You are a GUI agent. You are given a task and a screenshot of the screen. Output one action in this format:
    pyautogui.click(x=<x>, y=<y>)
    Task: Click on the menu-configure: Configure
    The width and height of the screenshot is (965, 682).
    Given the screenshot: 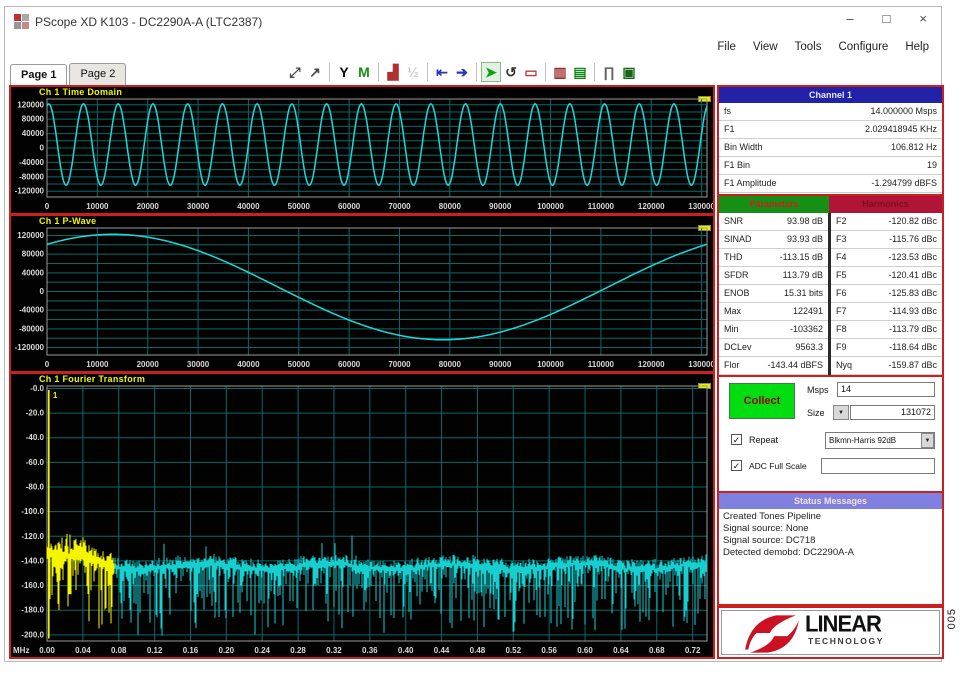 What is the action you would take?
    pyautogui.click(x=863, y=47)
    